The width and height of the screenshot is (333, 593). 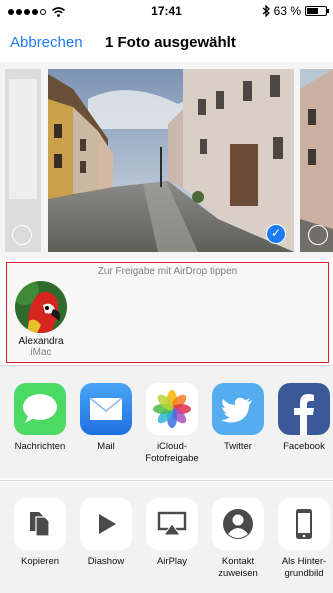 What do you see at coordinates (41, 341) in the screenshot?
I see `contact-name: Alexandra` at bounding box center [41, 341].